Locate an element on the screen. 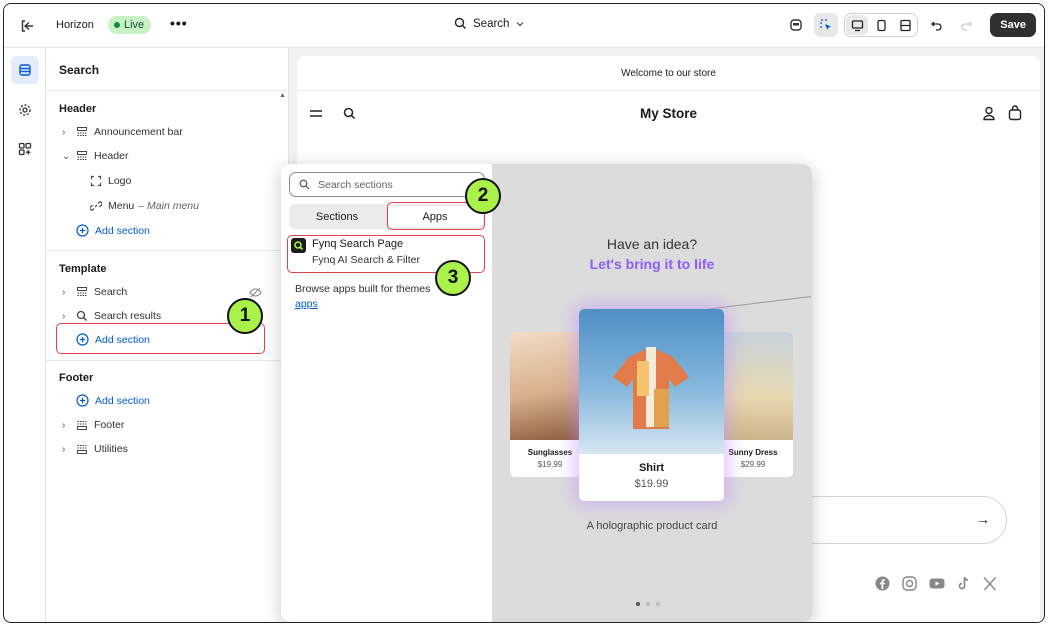  arrow-right-icon: → is located at coordinates (983, 519).